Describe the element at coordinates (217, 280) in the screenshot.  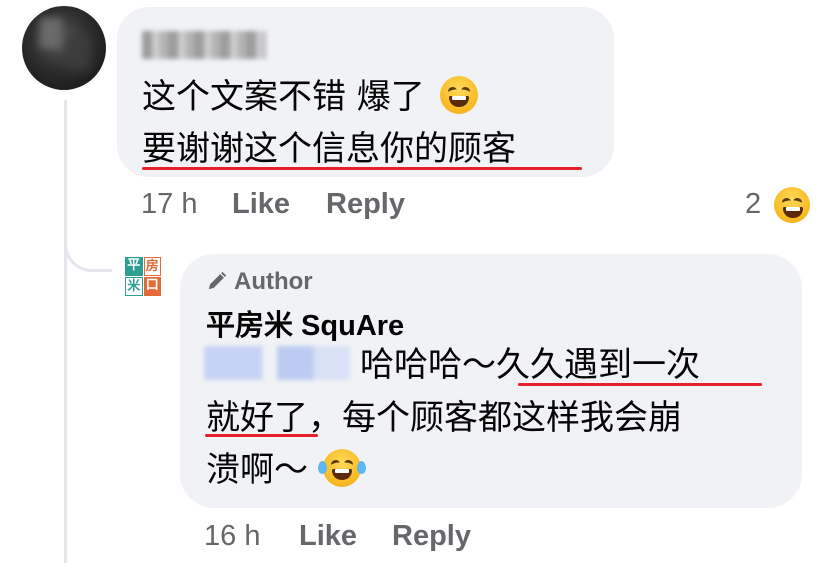
I see `pen-icon` at that location.